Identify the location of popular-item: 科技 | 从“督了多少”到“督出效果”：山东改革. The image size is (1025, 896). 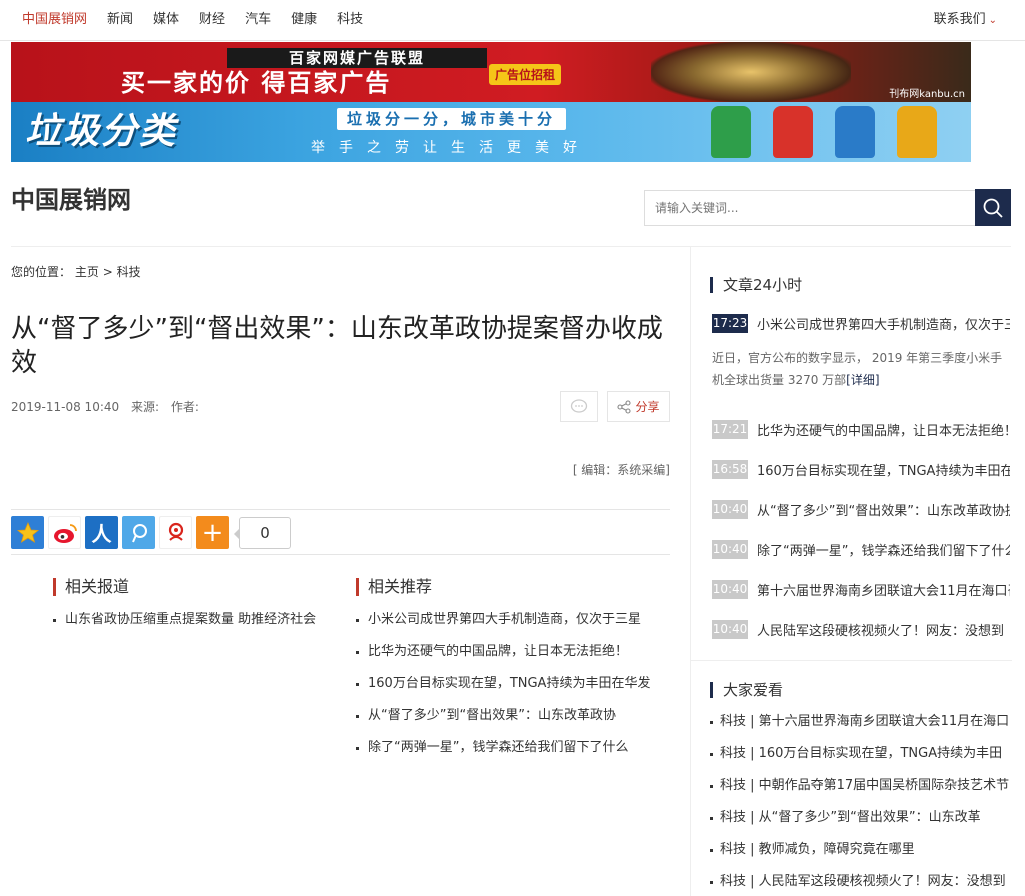
(861, 818).